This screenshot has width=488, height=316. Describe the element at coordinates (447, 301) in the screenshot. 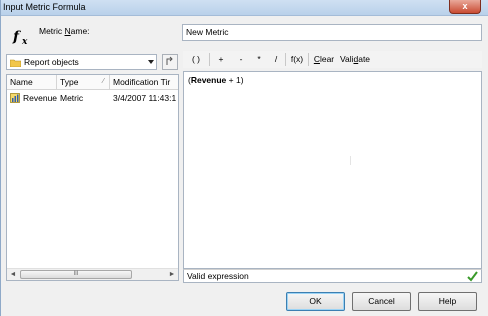

I see `help-button: Help` at that location.